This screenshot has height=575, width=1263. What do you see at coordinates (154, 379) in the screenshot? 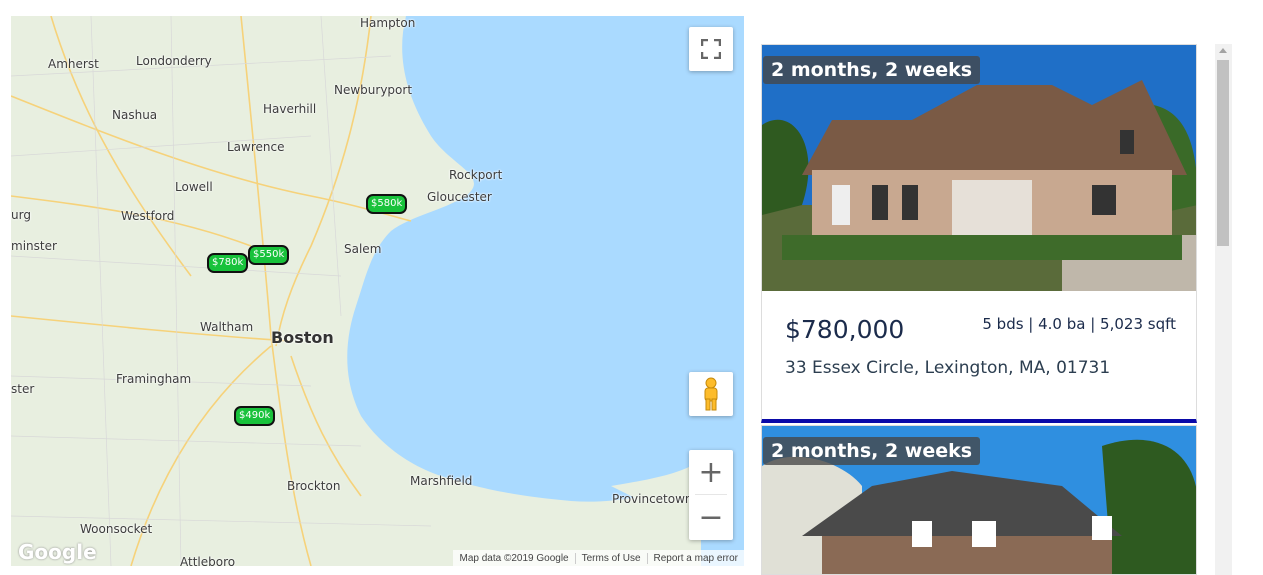
I see `place-label: Framingham` at bounding box center [154, 379].